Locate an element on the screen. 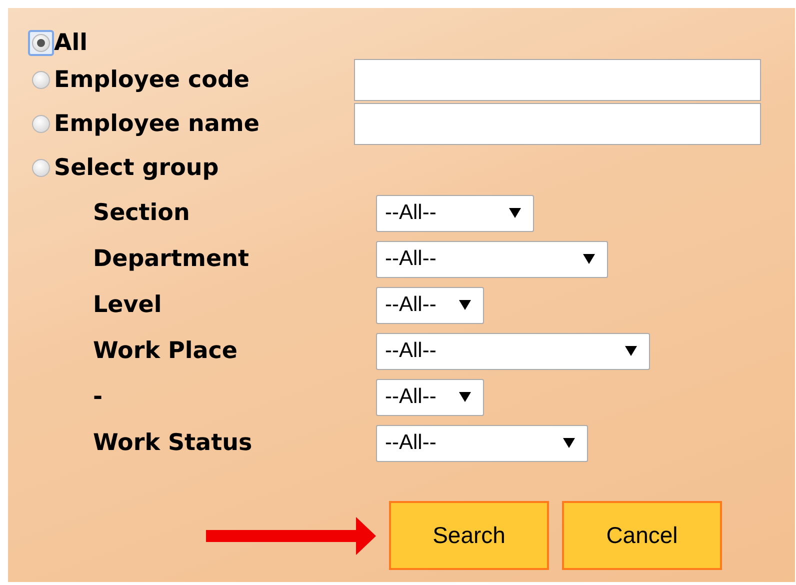 The height and width of the screenshot is (585, 796). search-button: Search is located at coordinates (469, 535).